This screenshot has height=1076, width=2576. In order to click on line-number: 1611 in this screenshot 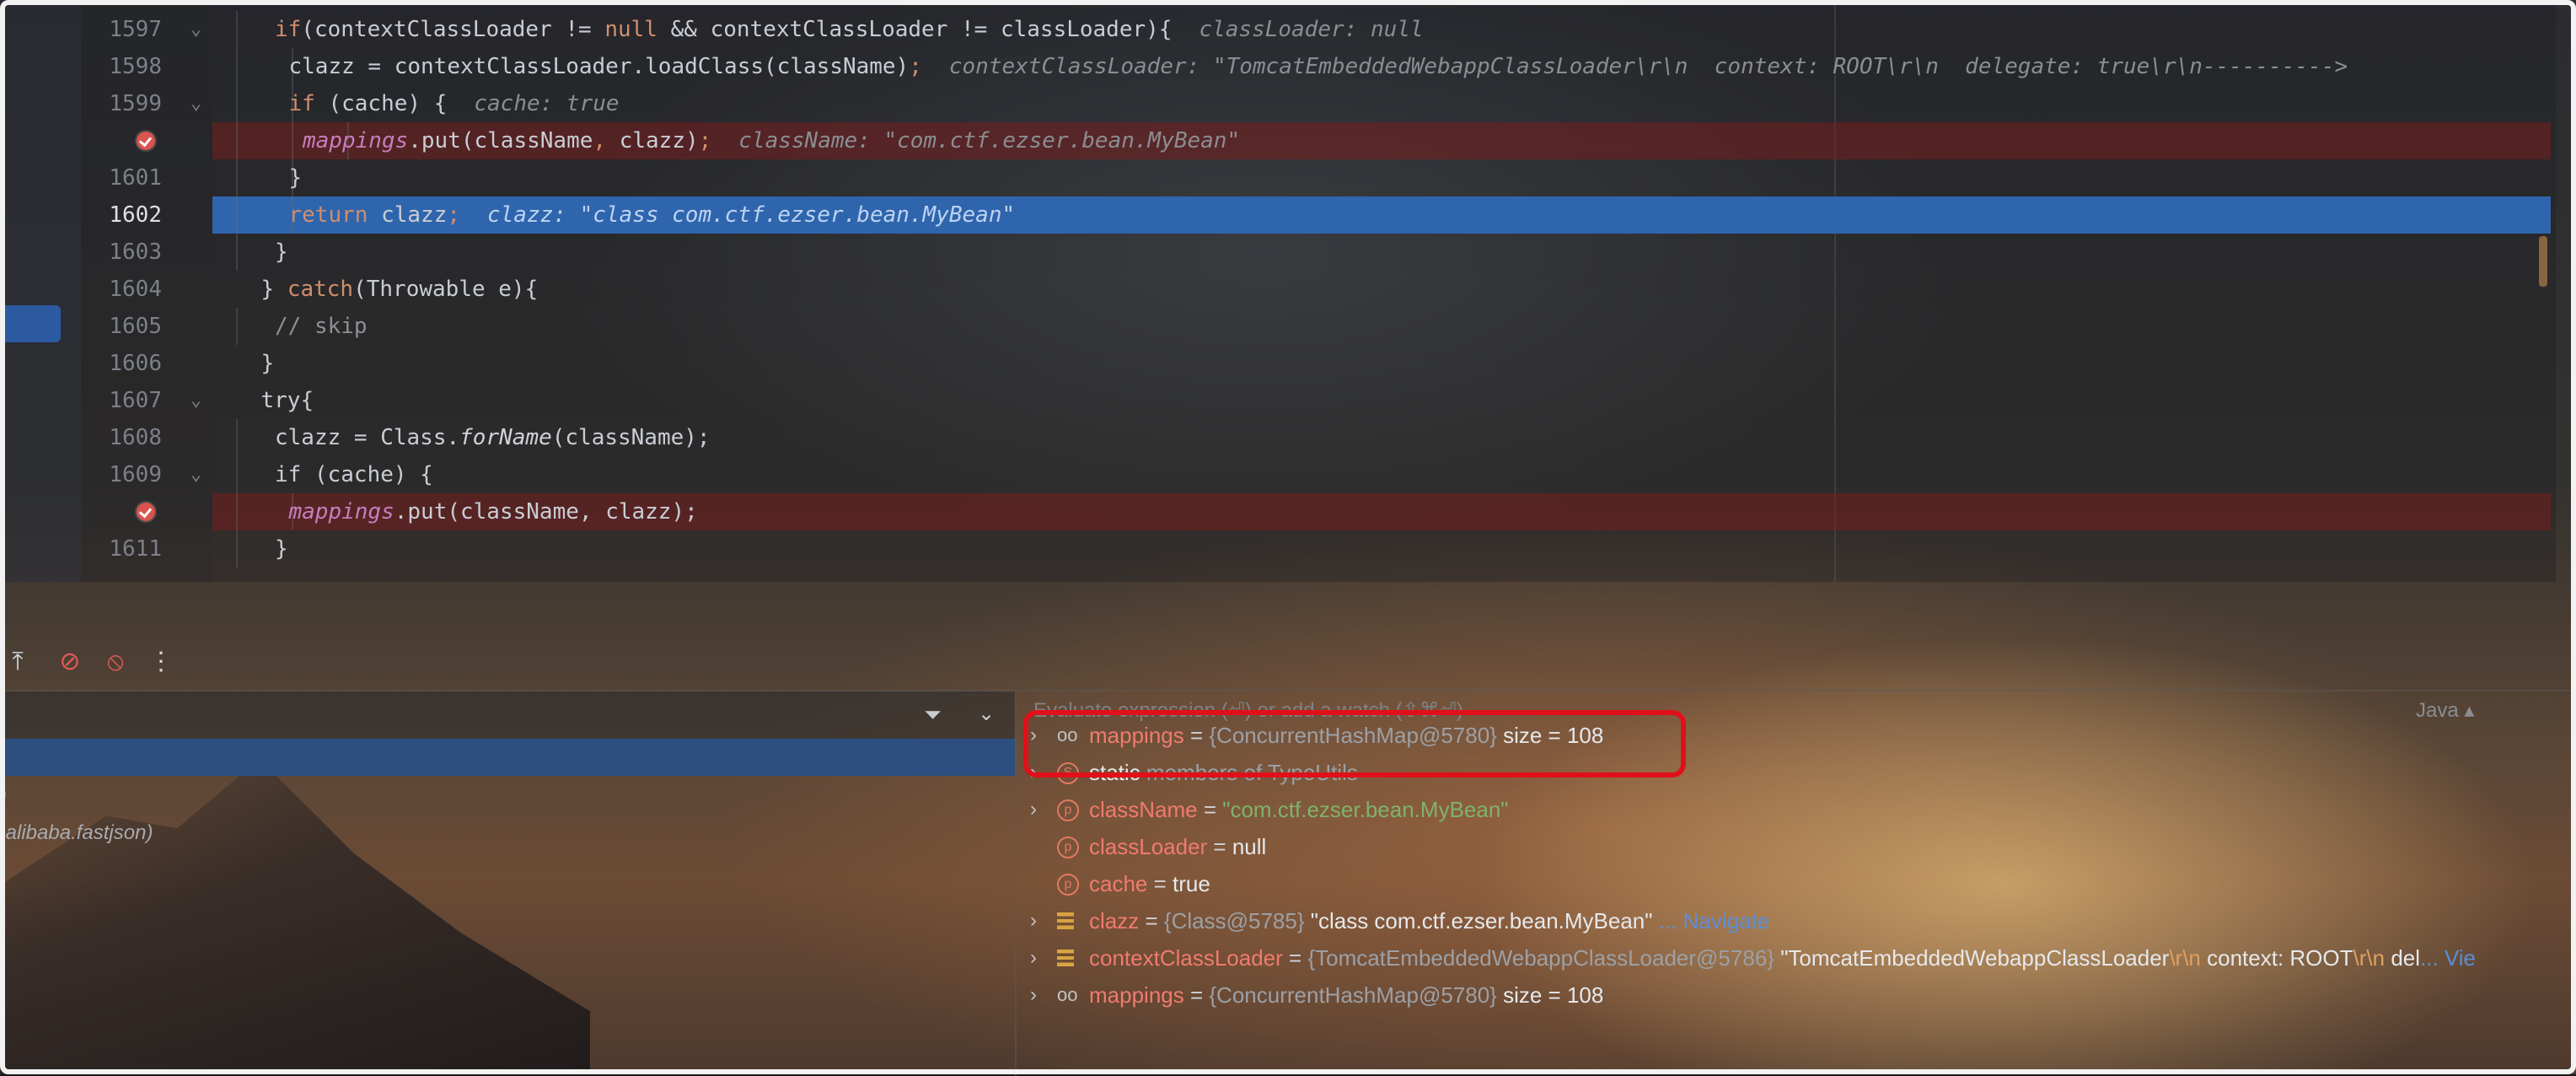, I will do `click(121, 549)`.